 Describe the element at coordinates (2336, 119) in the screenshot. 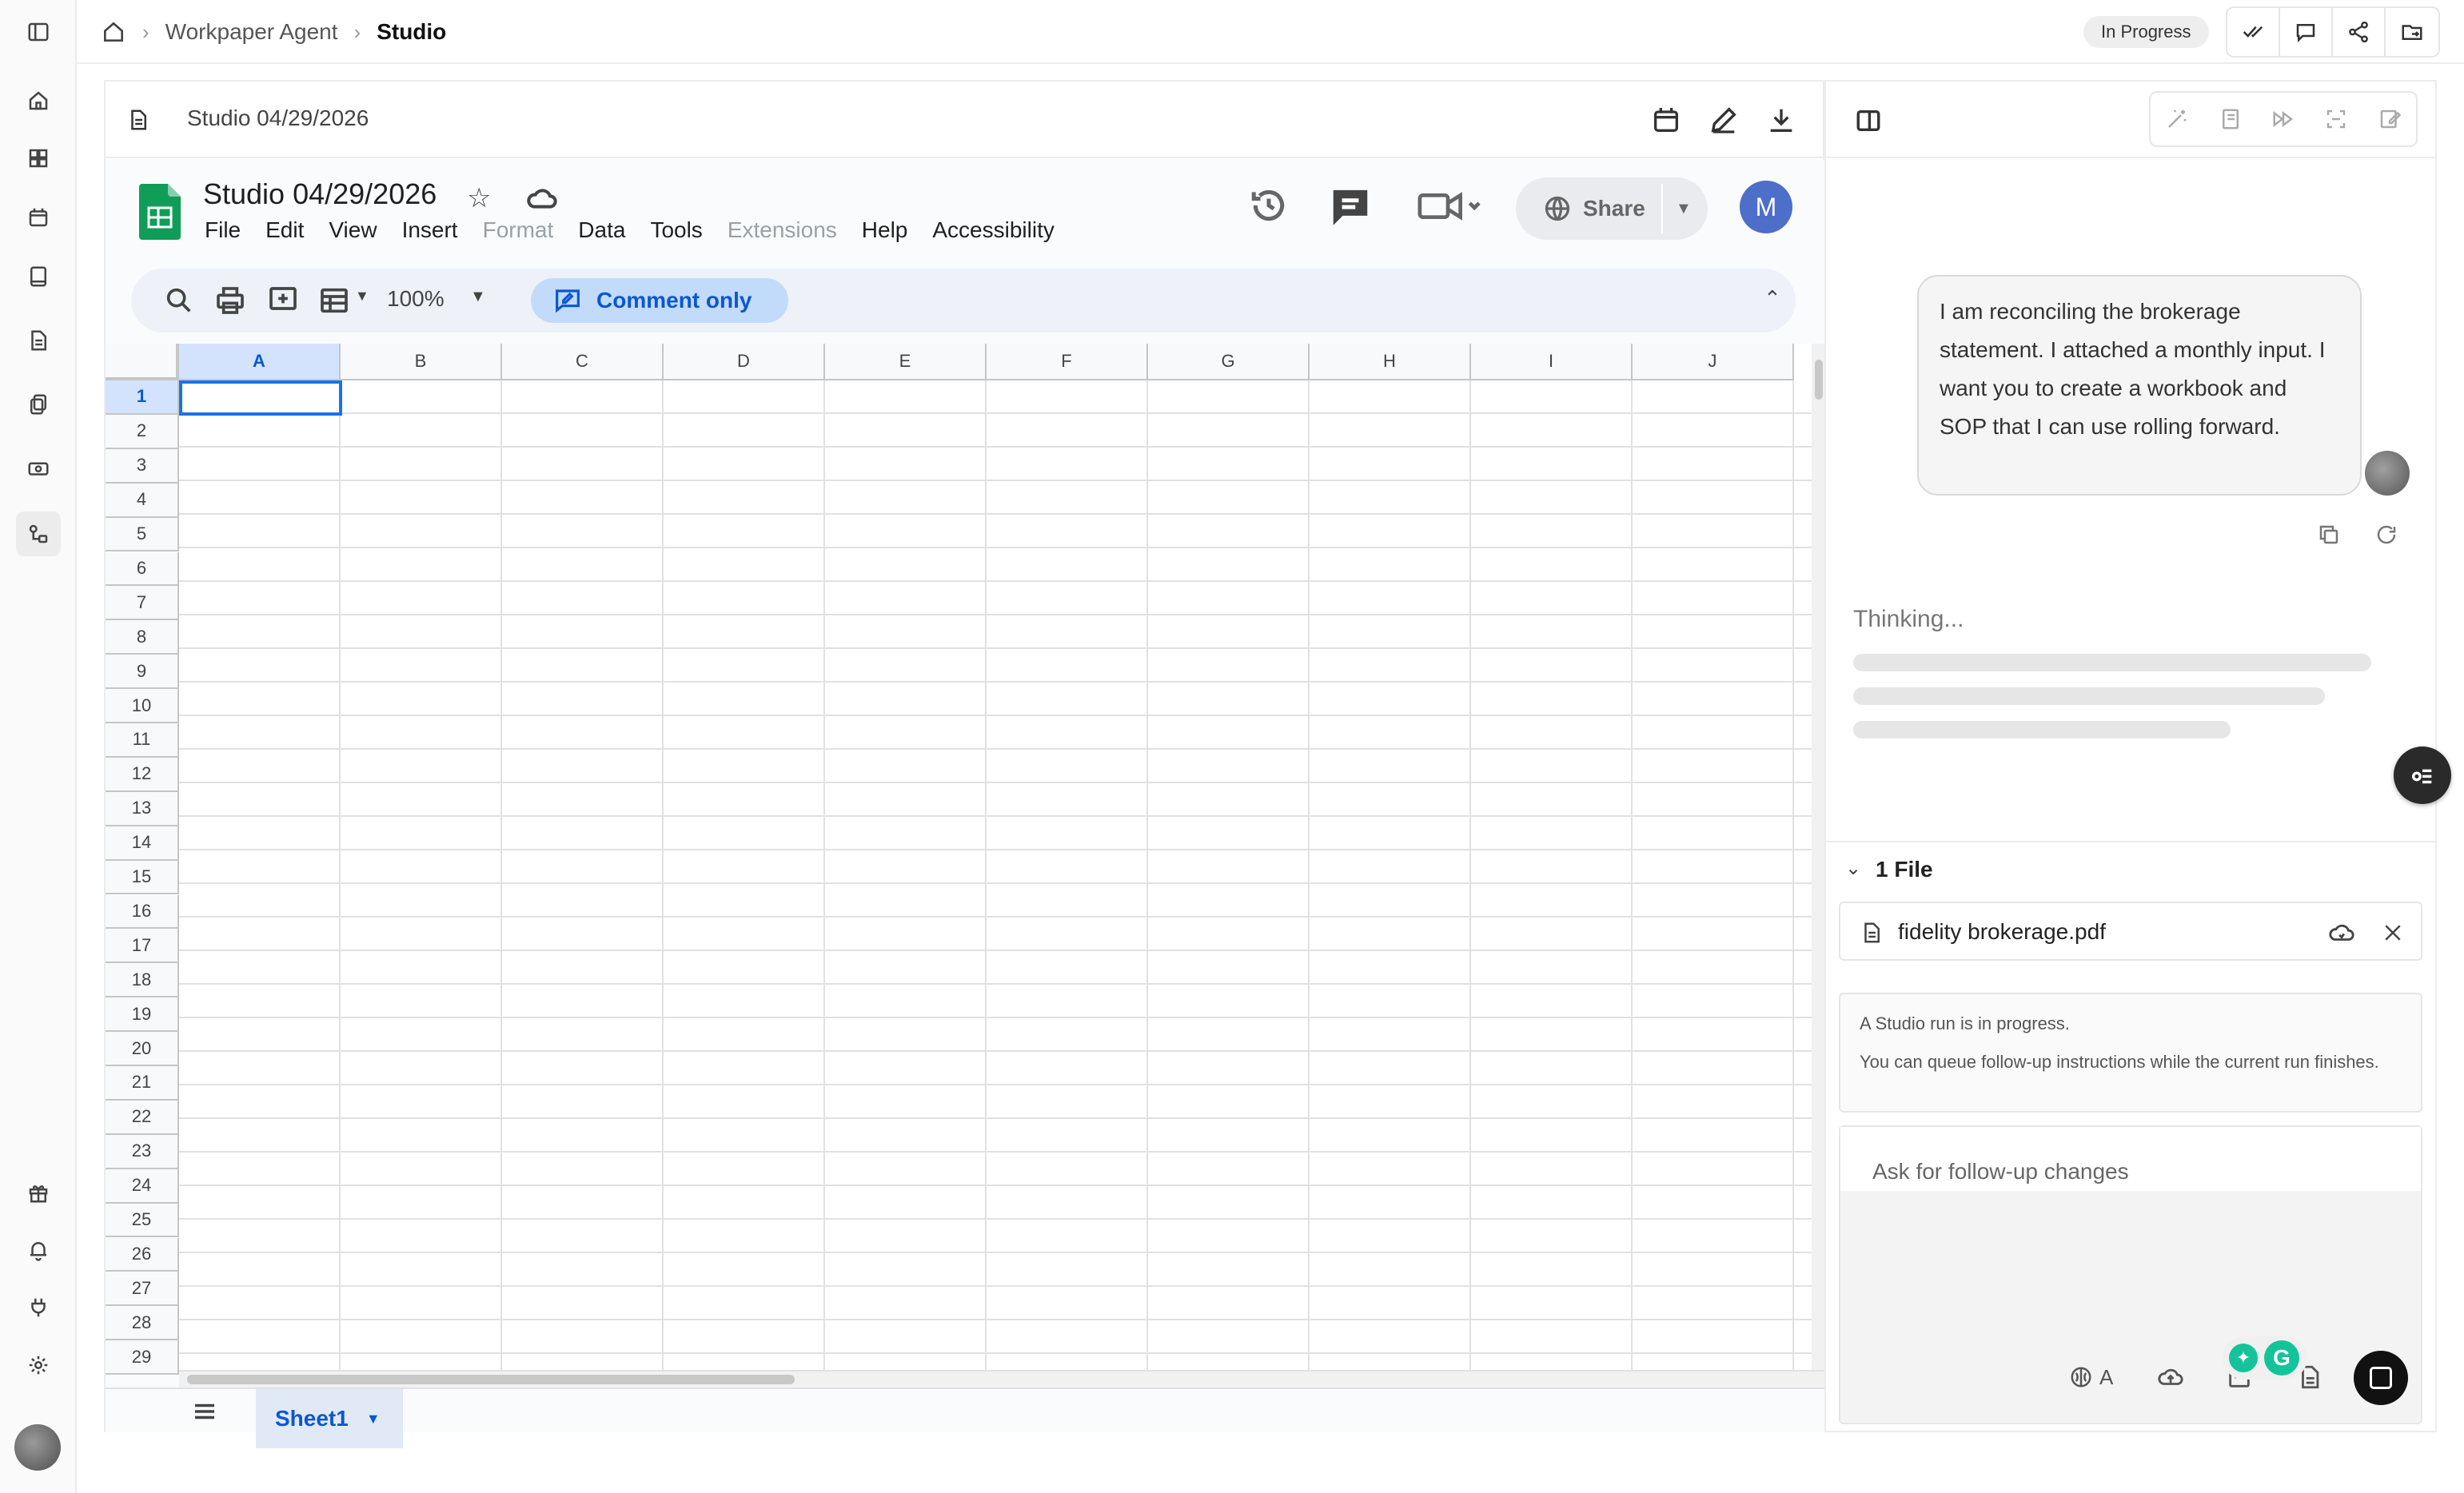

I see `scan-icon` at that location.